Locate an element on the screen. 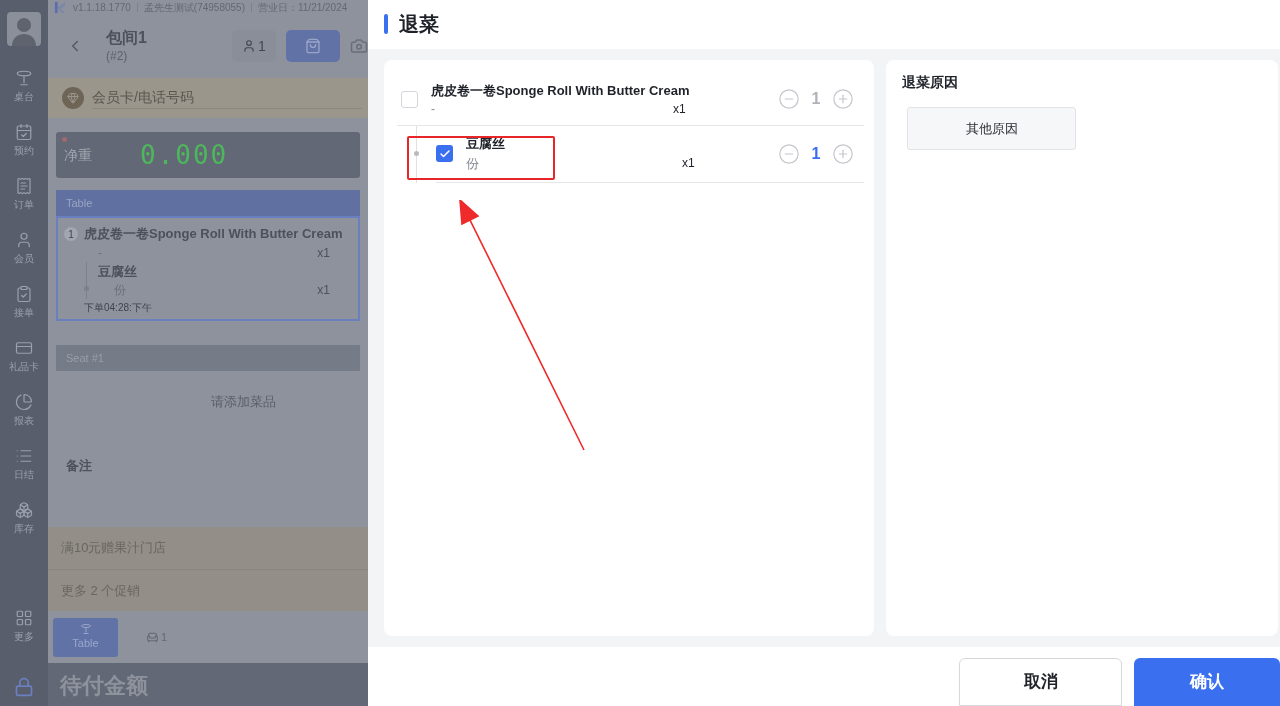 This screenshot has width=1280, height=706. member-badge-icon is located at coordinates (73, 98).